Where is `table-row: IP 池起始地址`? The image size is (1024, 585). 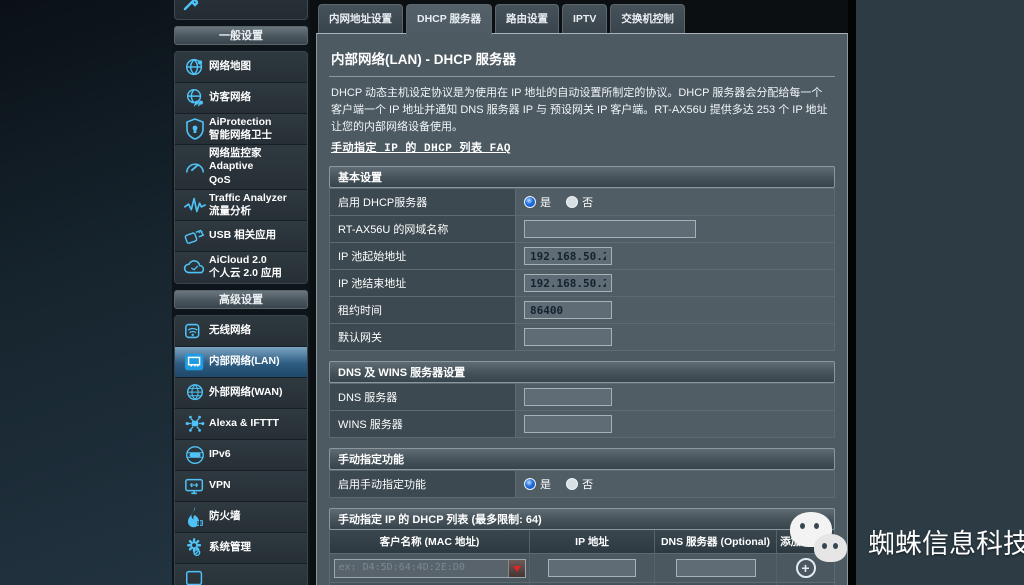
table-row: IP 池起始地址 is located at coordinates (582, 256).